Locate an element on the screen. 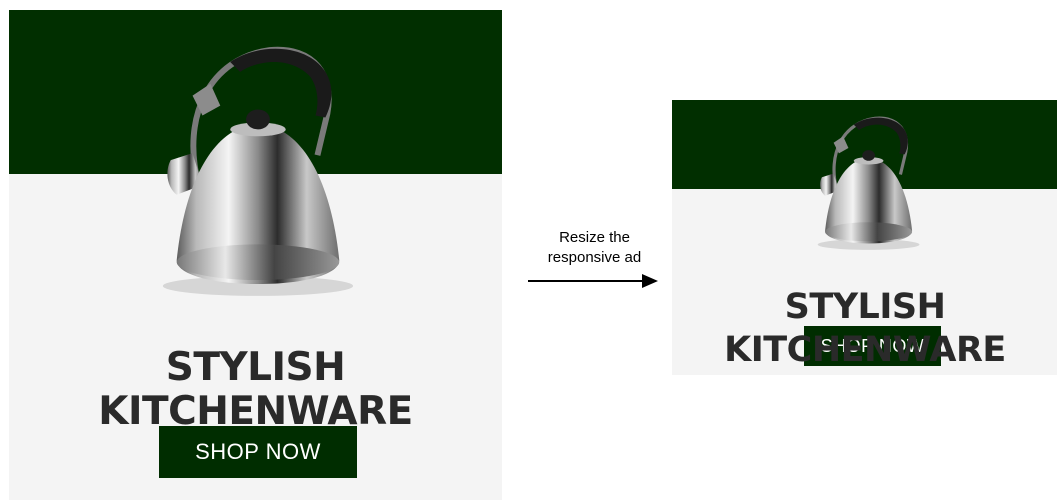 The height and width of the screenshot is (500, 1057). annotation-line-1: Resize the is located at coordinates (594, 237).